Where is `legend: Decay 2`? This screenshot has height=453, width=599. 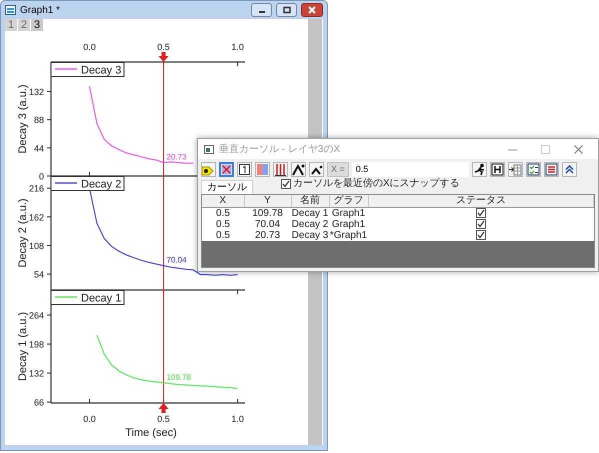 legend: Decay 2 is located at coordinates (87, 183).